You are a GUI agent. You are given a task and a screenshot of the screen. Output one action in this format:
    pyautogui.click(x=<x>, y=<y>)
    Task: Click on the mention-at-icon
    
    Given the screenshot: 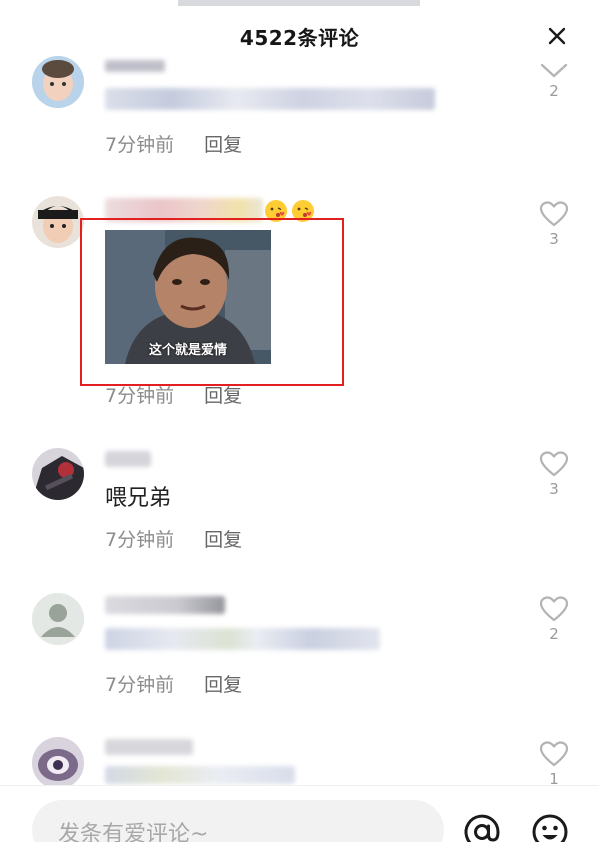 What is the action you would take?
    pyautogui.click(x=482, y=827)
    